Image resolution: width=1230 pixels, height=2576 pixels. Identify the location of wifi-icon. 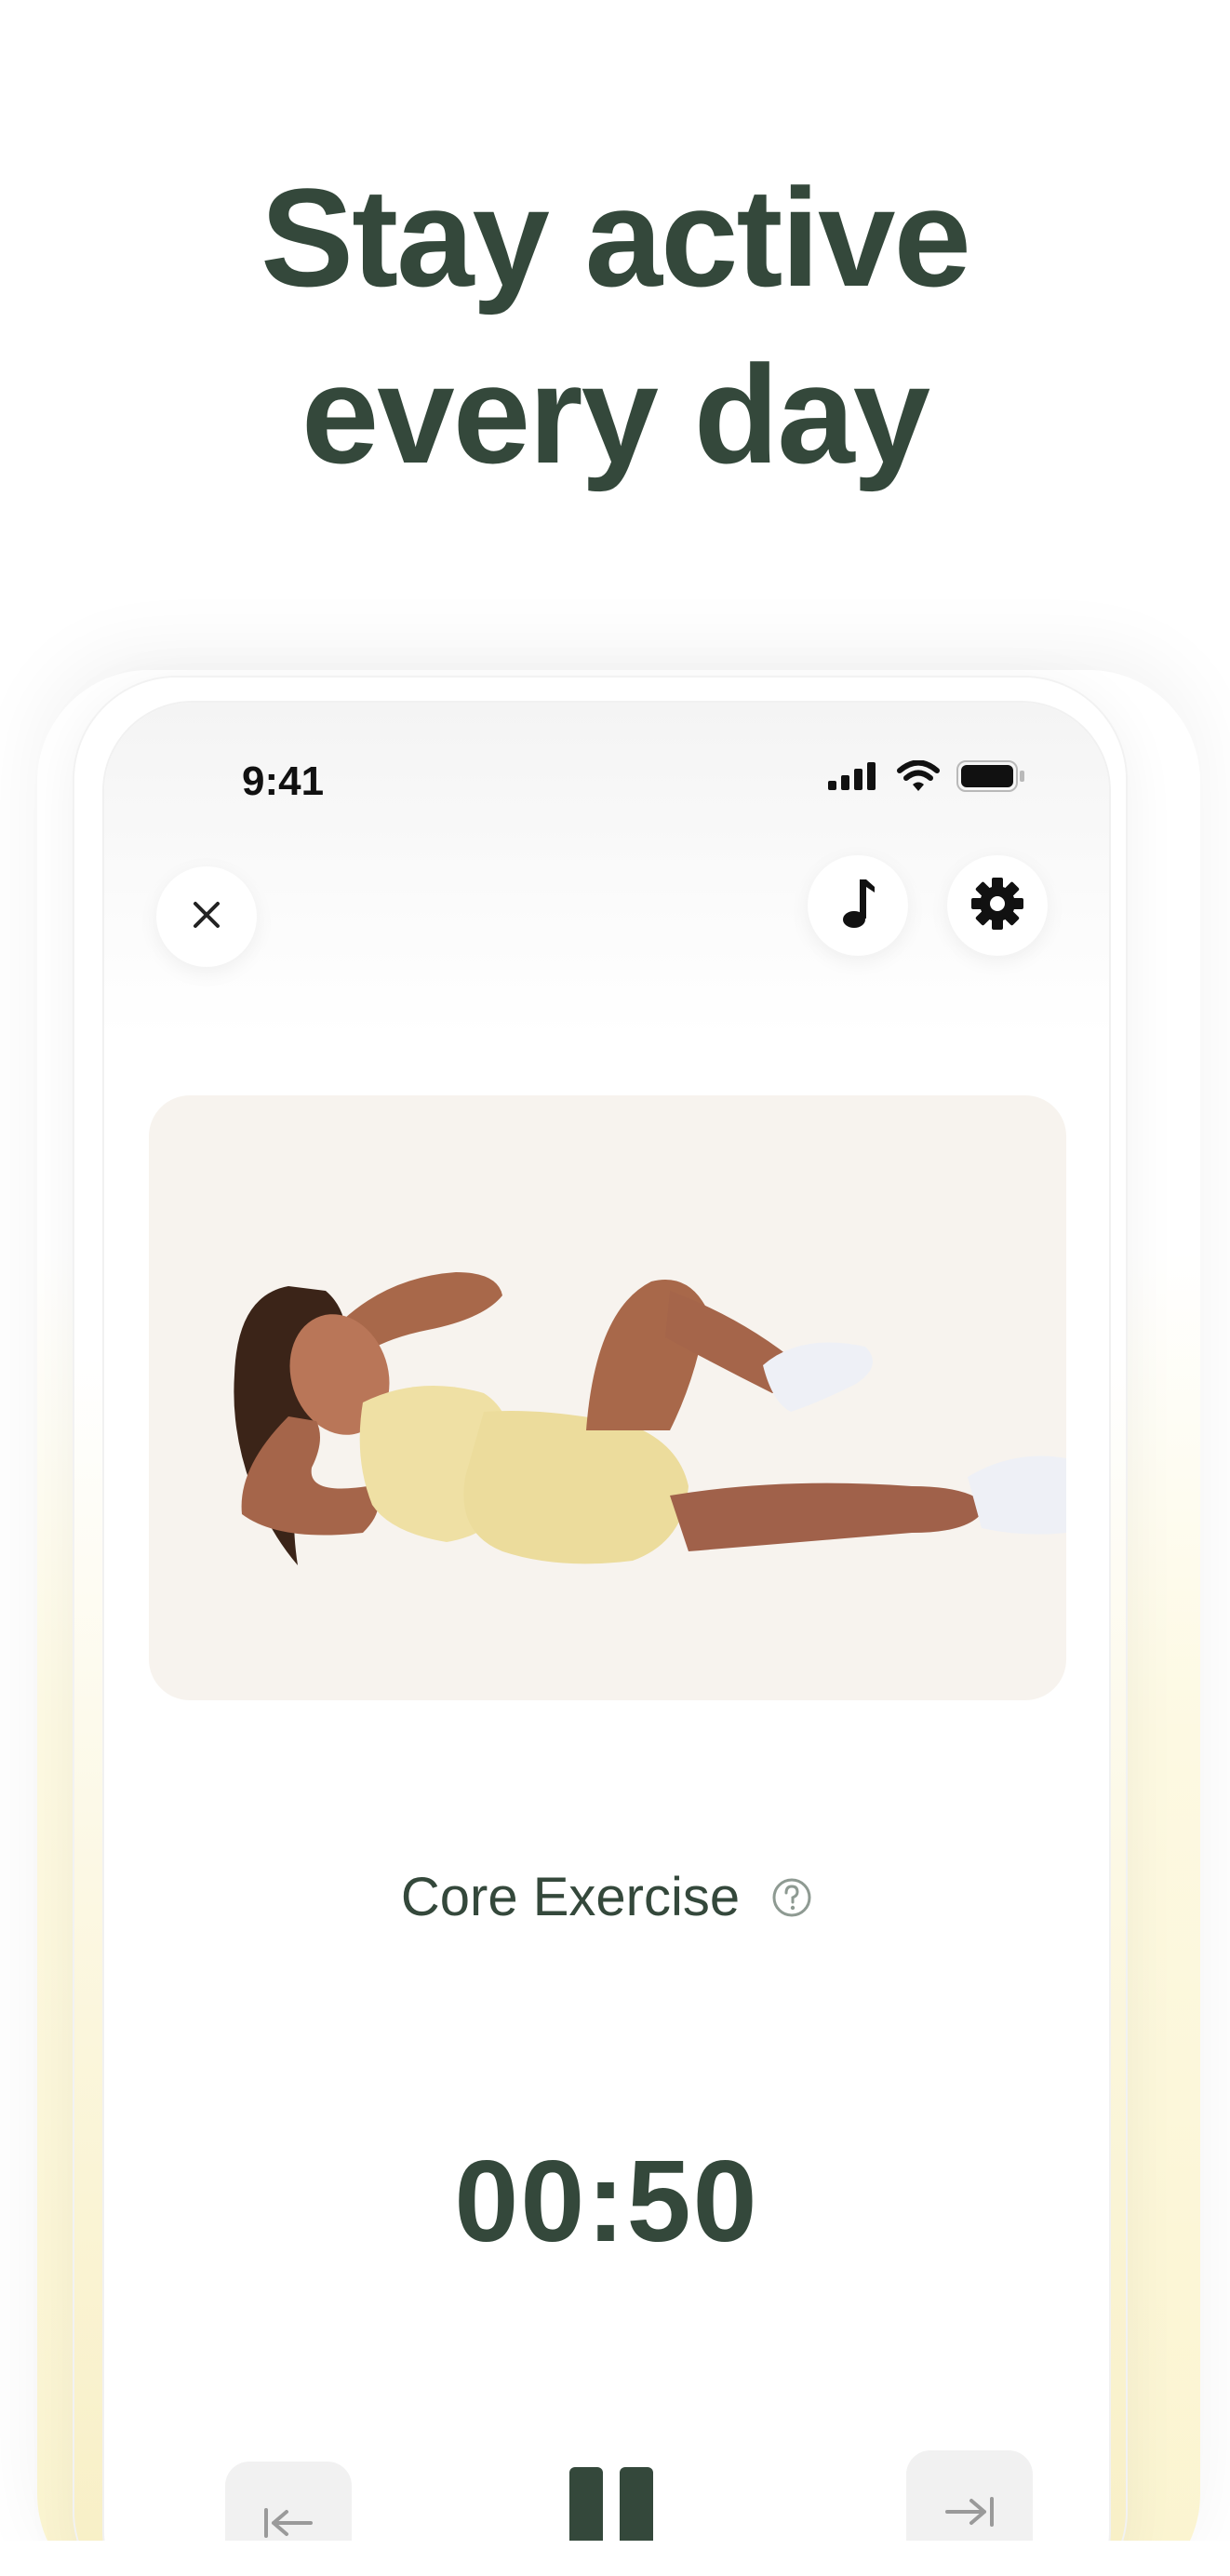
(918, 778).